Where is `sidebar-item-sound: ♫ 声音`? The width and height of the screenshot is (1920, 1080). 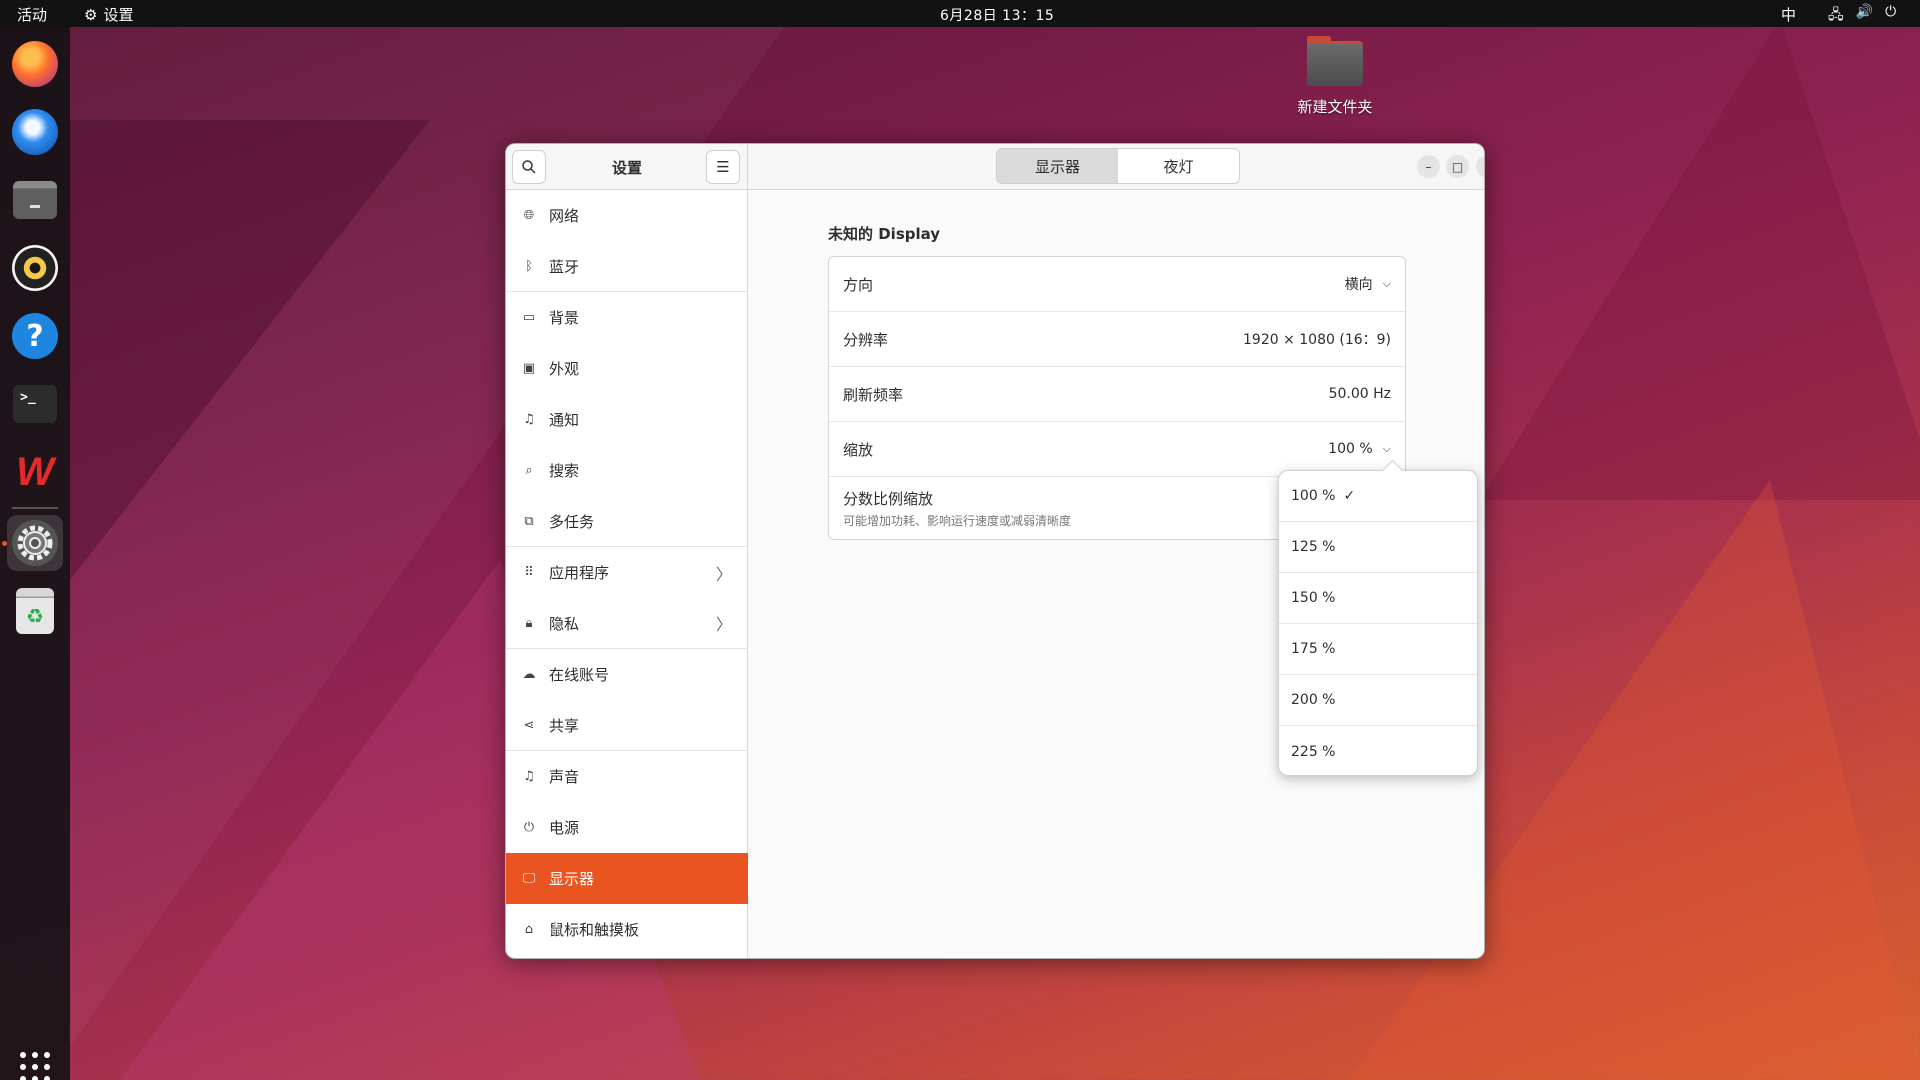 sidebar-item-sound: ♫ 声音 is located at coordinates (627, 776).